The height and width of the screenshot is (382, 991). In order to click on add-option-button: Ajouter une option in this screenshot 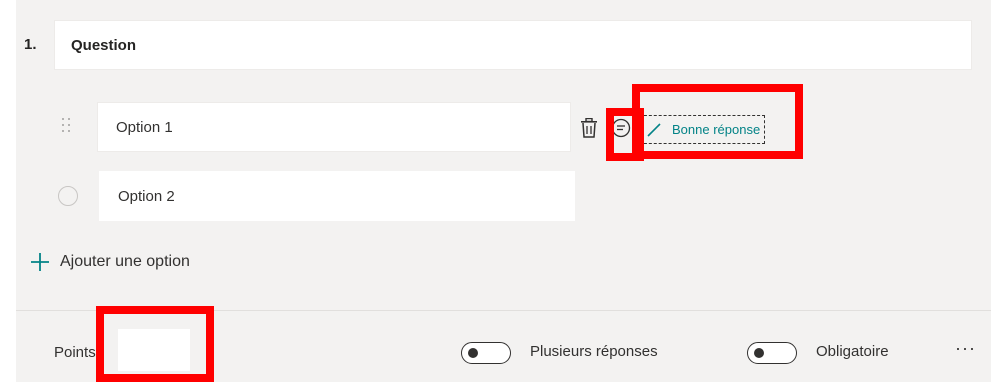, I will do `click(110, 262)`.